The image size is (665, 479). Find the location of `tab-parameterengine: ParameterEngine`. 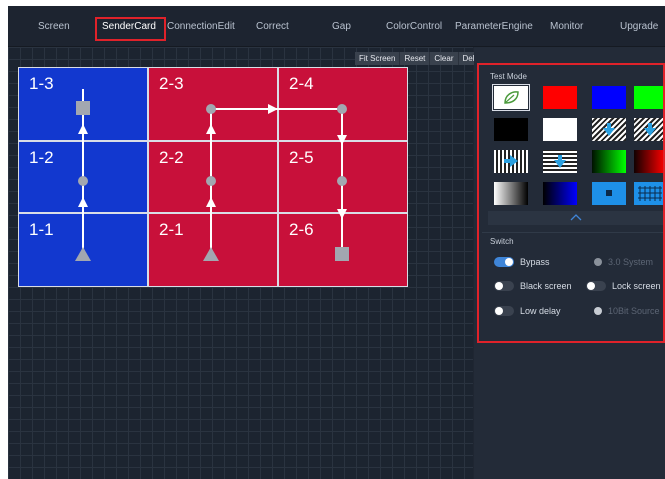

tab-parameterengine: ParameterEngine is located at coordinates (494, 27).